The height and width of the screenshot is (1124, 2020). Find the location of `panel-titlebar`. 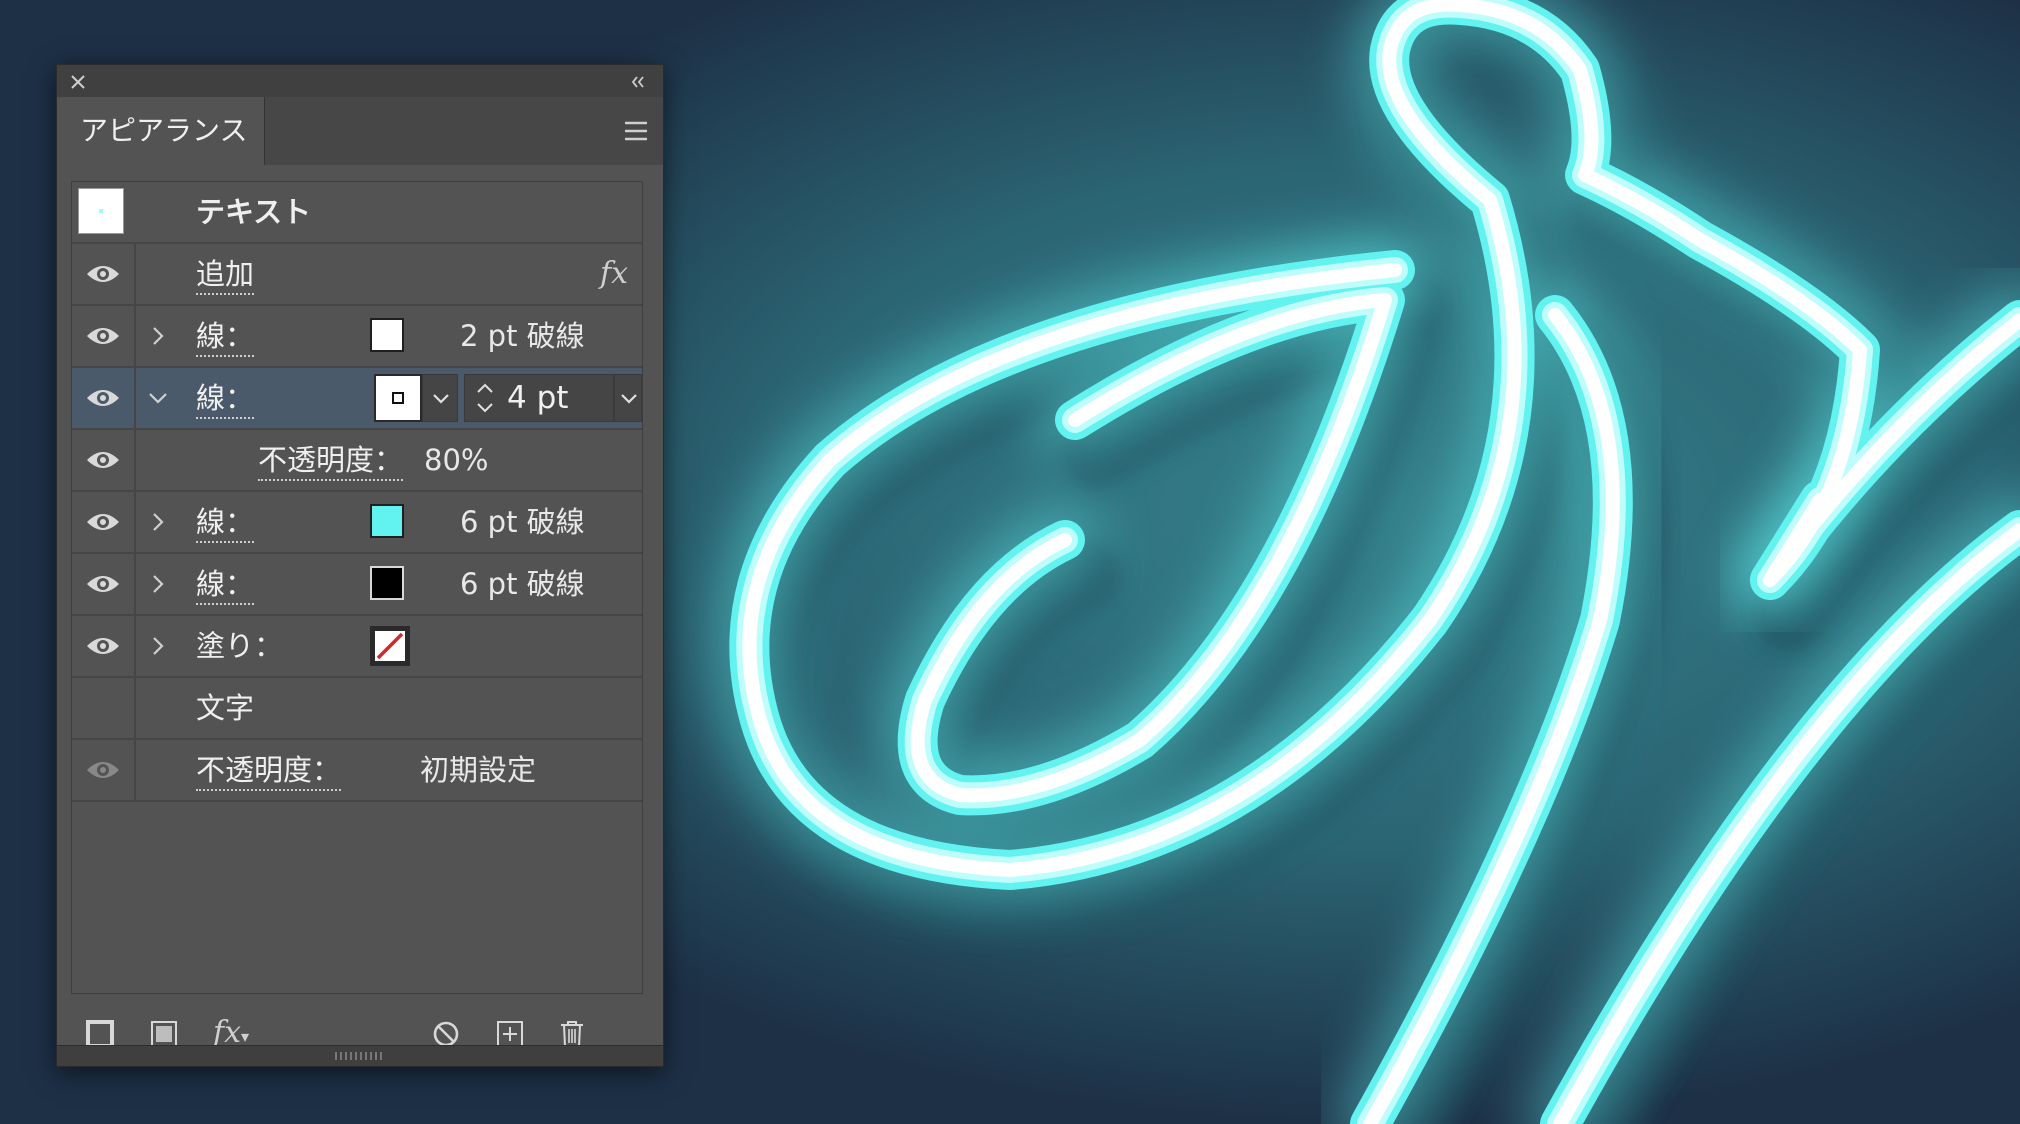

panel-titlebar is located at coordinates (360, 81).